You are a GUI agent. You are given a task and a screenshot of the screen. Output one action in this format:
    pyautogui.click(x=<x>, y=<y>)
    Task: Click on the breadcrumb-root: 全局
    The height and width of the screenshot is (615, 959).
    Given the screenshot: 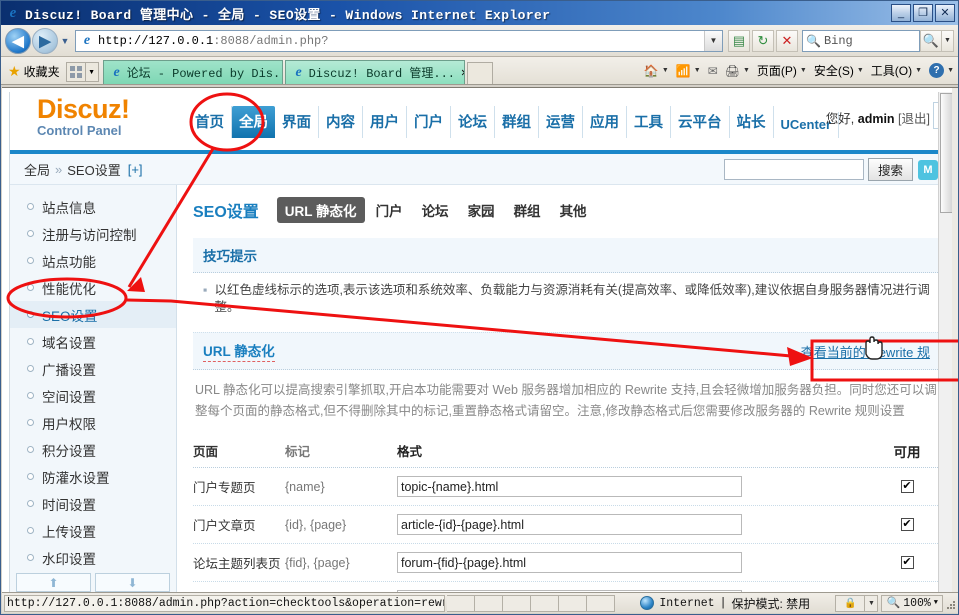 What is the action you would take?
    pyautogui.click(x=37, y=169)
    